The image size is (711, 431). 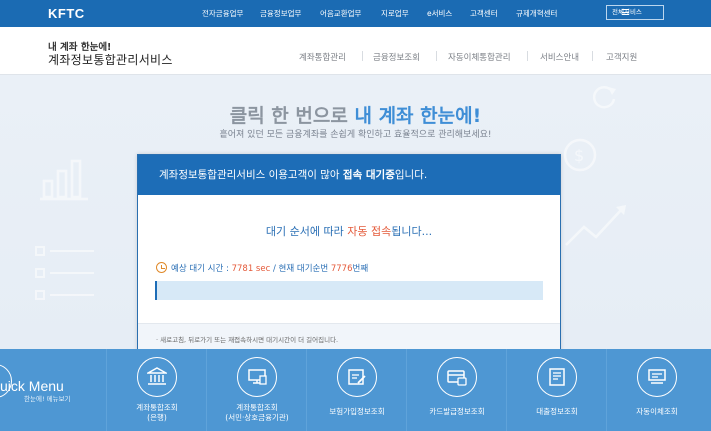 I want to click on hero-subtitle: 흩어져 있던 모든 금융계좌를 손쉽게 확인하고 효율적으로 관리해보세요!, so click(x=355, y=135).